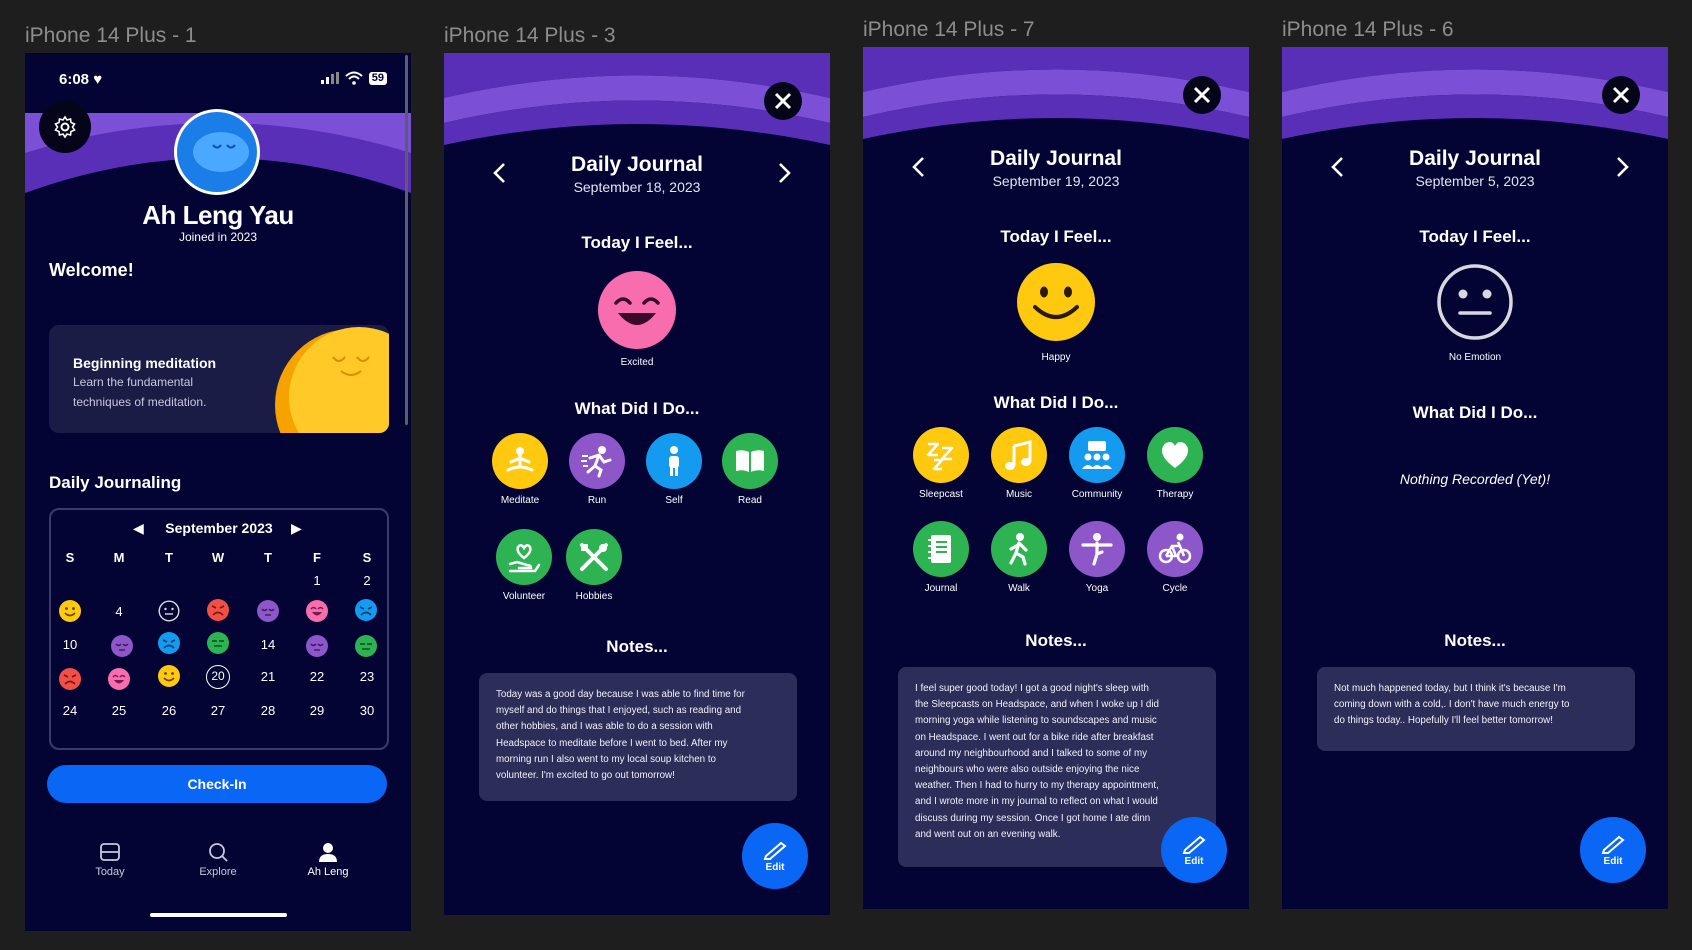  Describe the element at coordinates (169, 710) in the screenshot. I see `calendar-day: 26` at that location.